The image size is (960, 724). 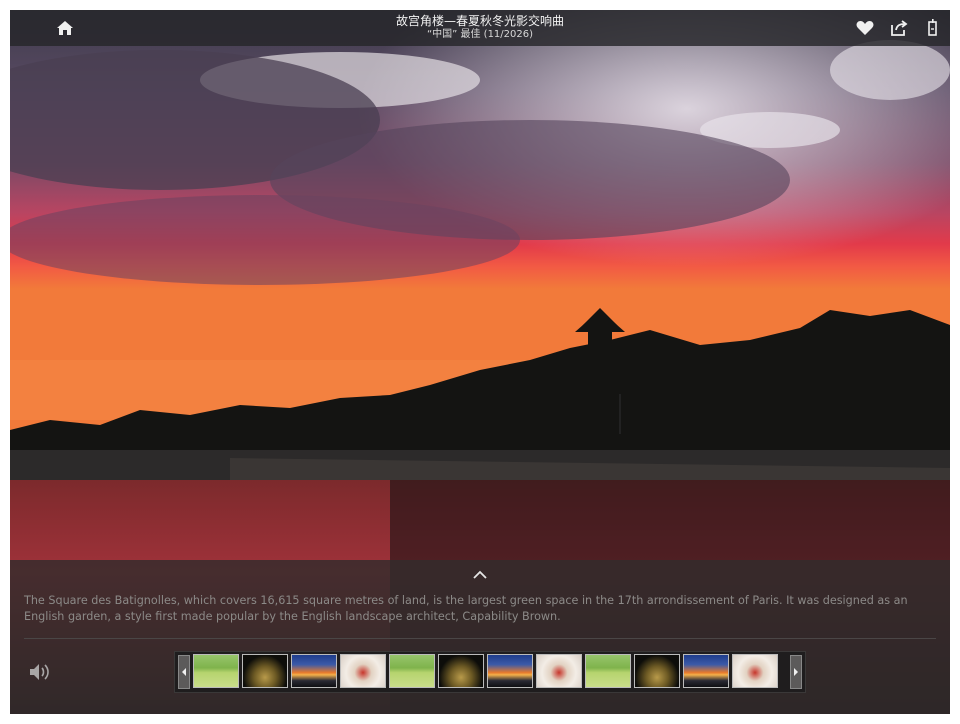 What do you see at coordinates (899, 28) in the screenshot?
I see `share-icon` at bounding box center [899, 28].